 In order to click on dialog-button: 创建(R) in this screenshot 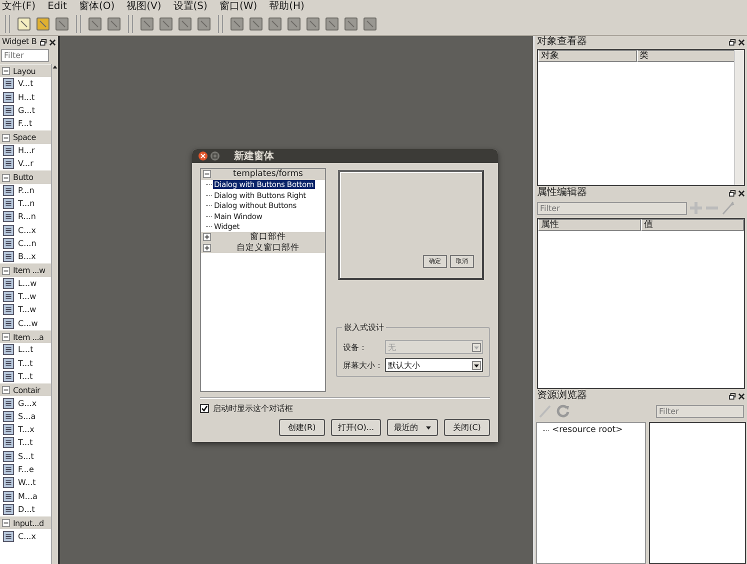, I will do `click(301, 427)`.